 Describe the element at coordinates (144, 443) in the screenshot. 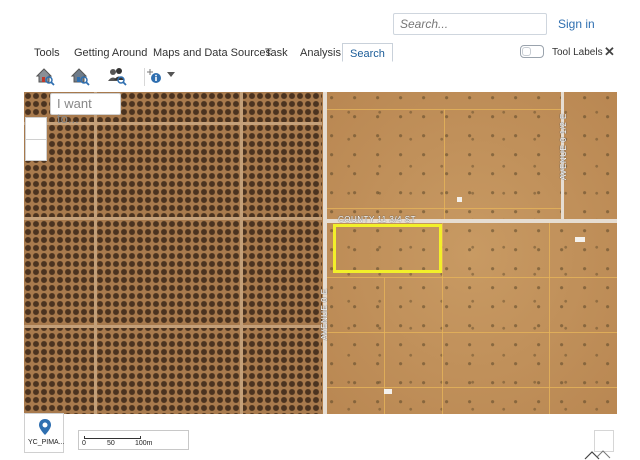

I see `scale-tick: 100m` at that location.